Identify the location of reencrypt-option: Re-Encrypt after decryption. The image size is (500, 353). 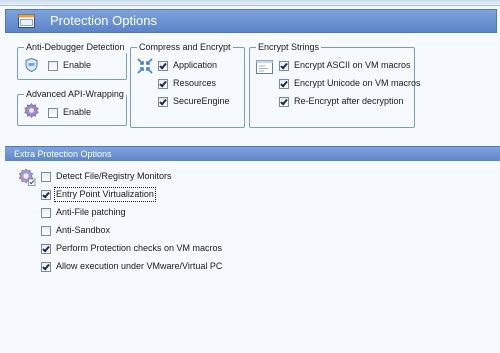
(341, 101).